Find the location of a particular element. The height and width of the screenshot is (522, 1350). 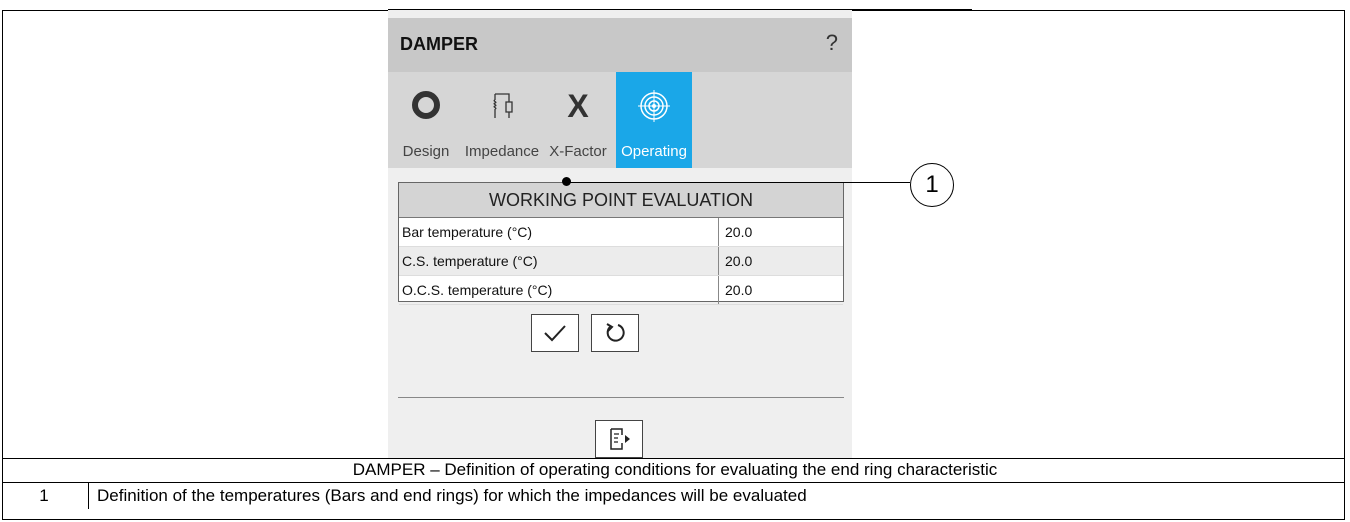

check-icon is located at coordinates (555, 333).